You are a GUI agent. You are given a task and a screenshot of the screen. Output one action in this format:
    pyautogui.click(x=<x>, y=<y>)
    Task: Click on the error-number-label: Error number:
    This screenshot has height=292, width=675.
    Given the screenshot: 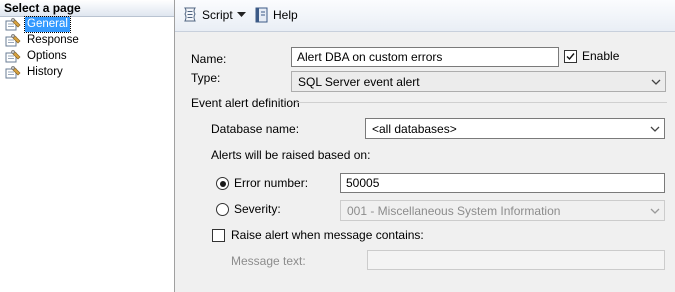 What is the action you would take?
    pyautogui.click(x=271, y=183)
    